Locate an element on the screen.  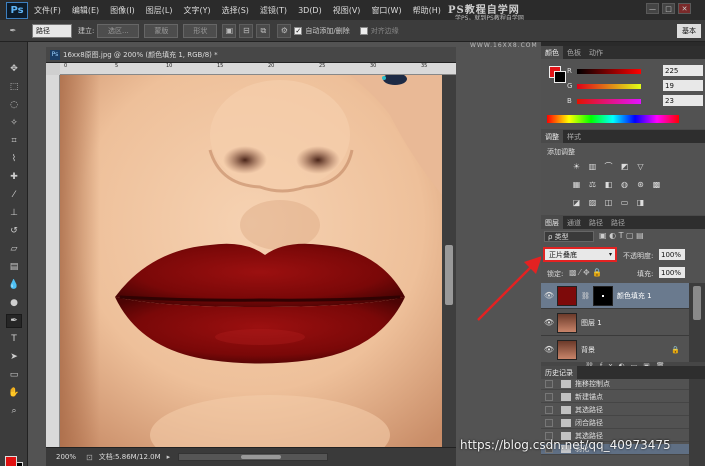
marquee-tool-icon: ⬚ is located at coordinates (14, 87).